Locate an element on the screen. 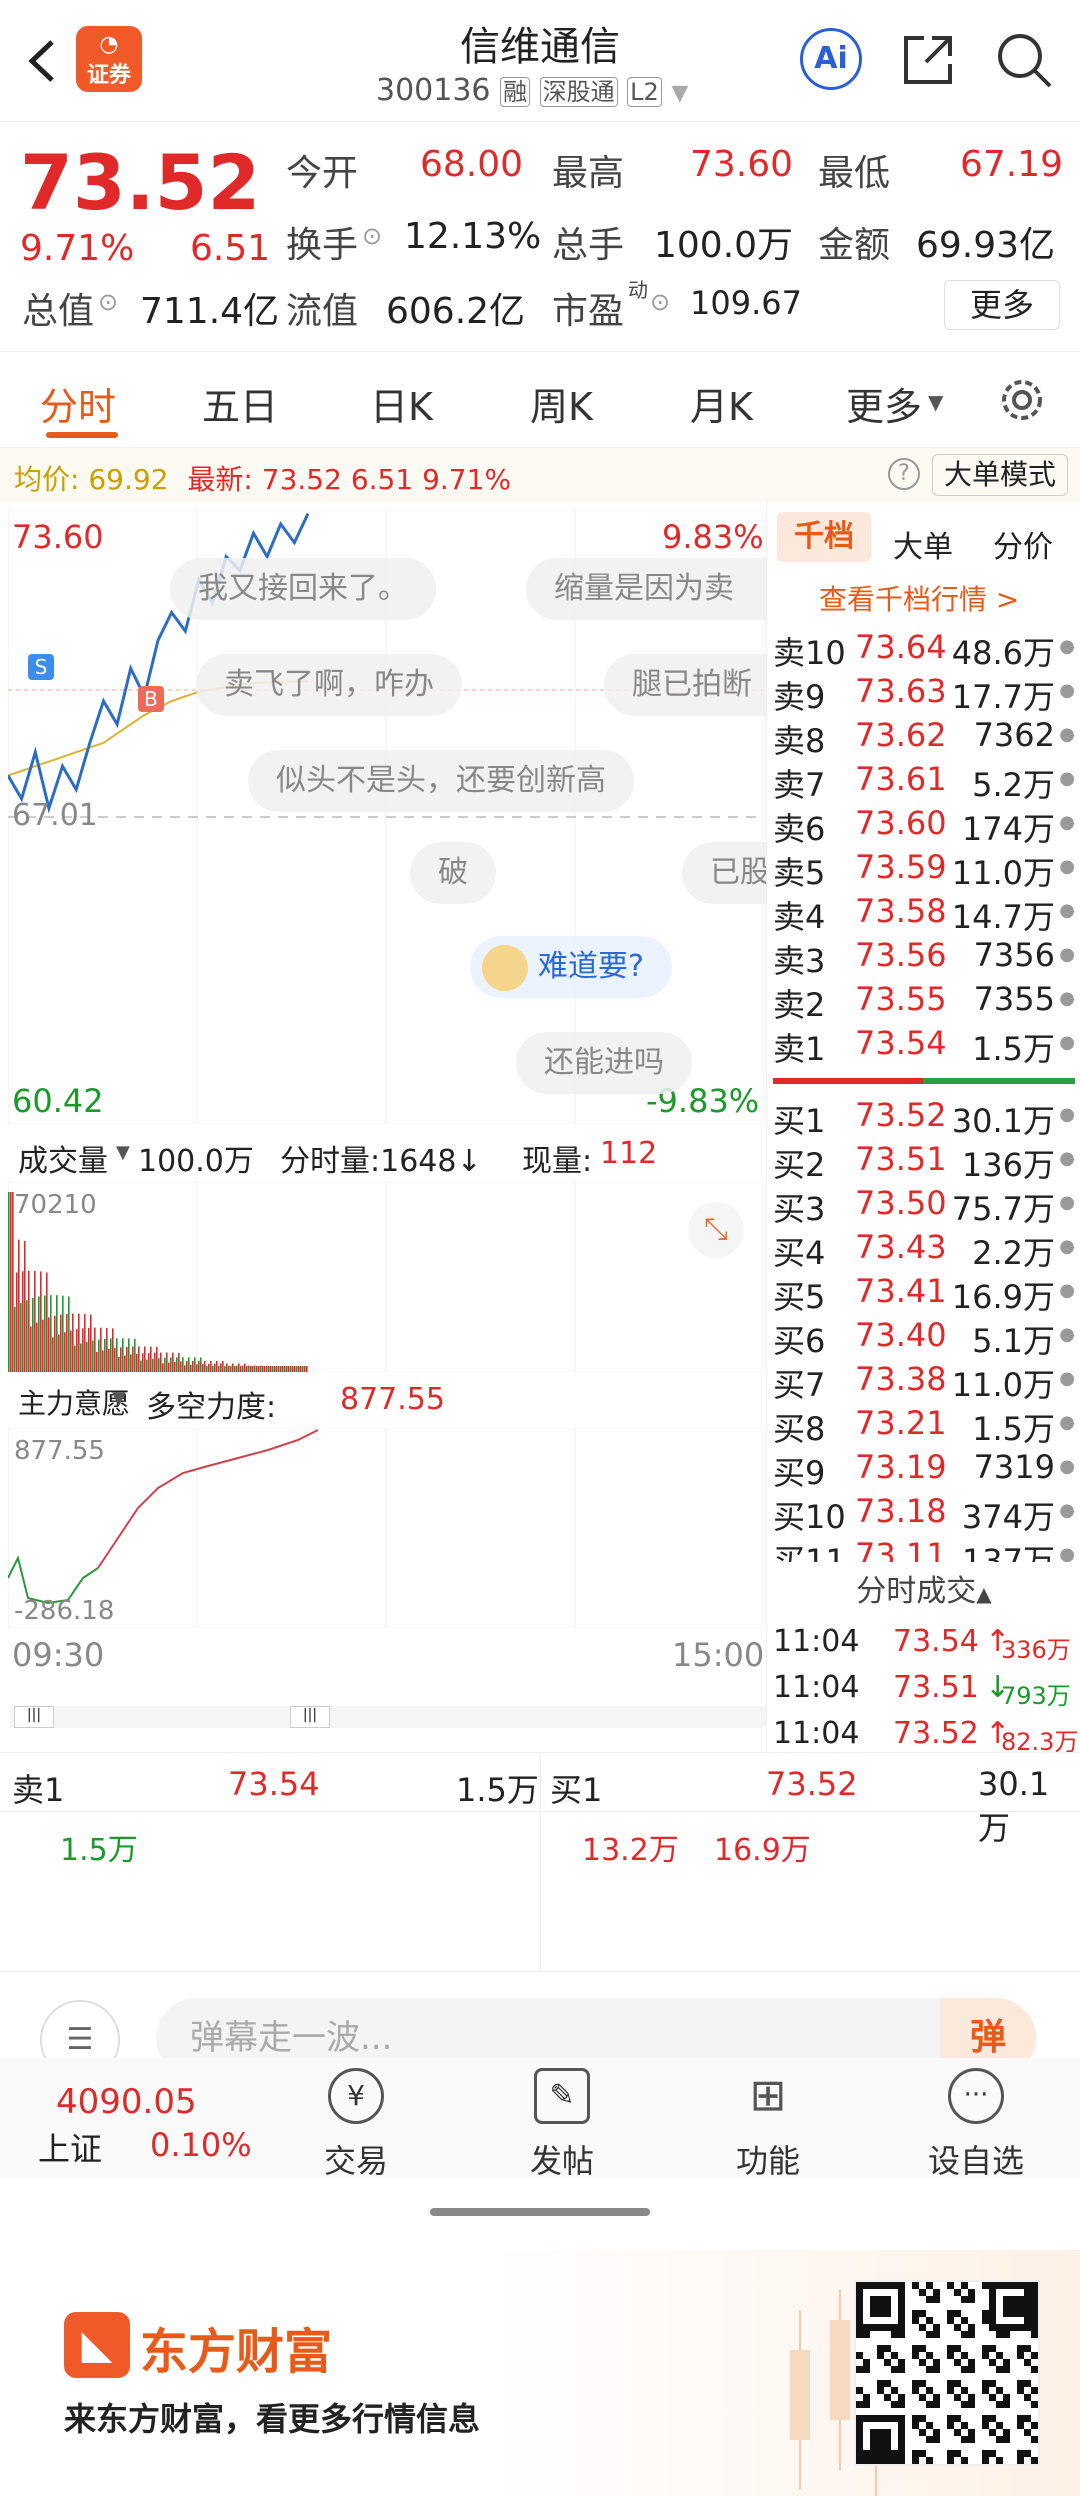 The image size is (1080, 2496). pe-dynamic-mark: 动 is located at coordinates (638, 290).